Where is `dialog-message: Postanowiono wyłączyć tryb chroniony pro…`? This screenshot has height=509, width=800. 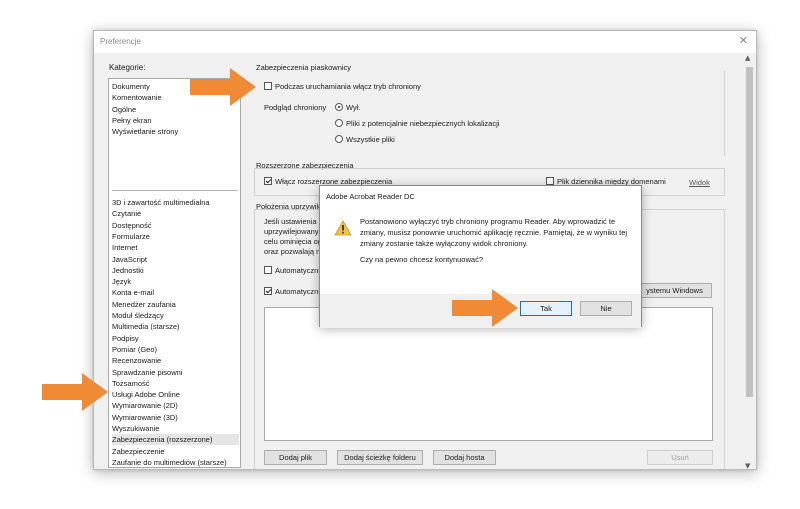
dialog-message: Postanowiono wyłączyć tryb chroniony pro… is located at coordinates (494, 232).